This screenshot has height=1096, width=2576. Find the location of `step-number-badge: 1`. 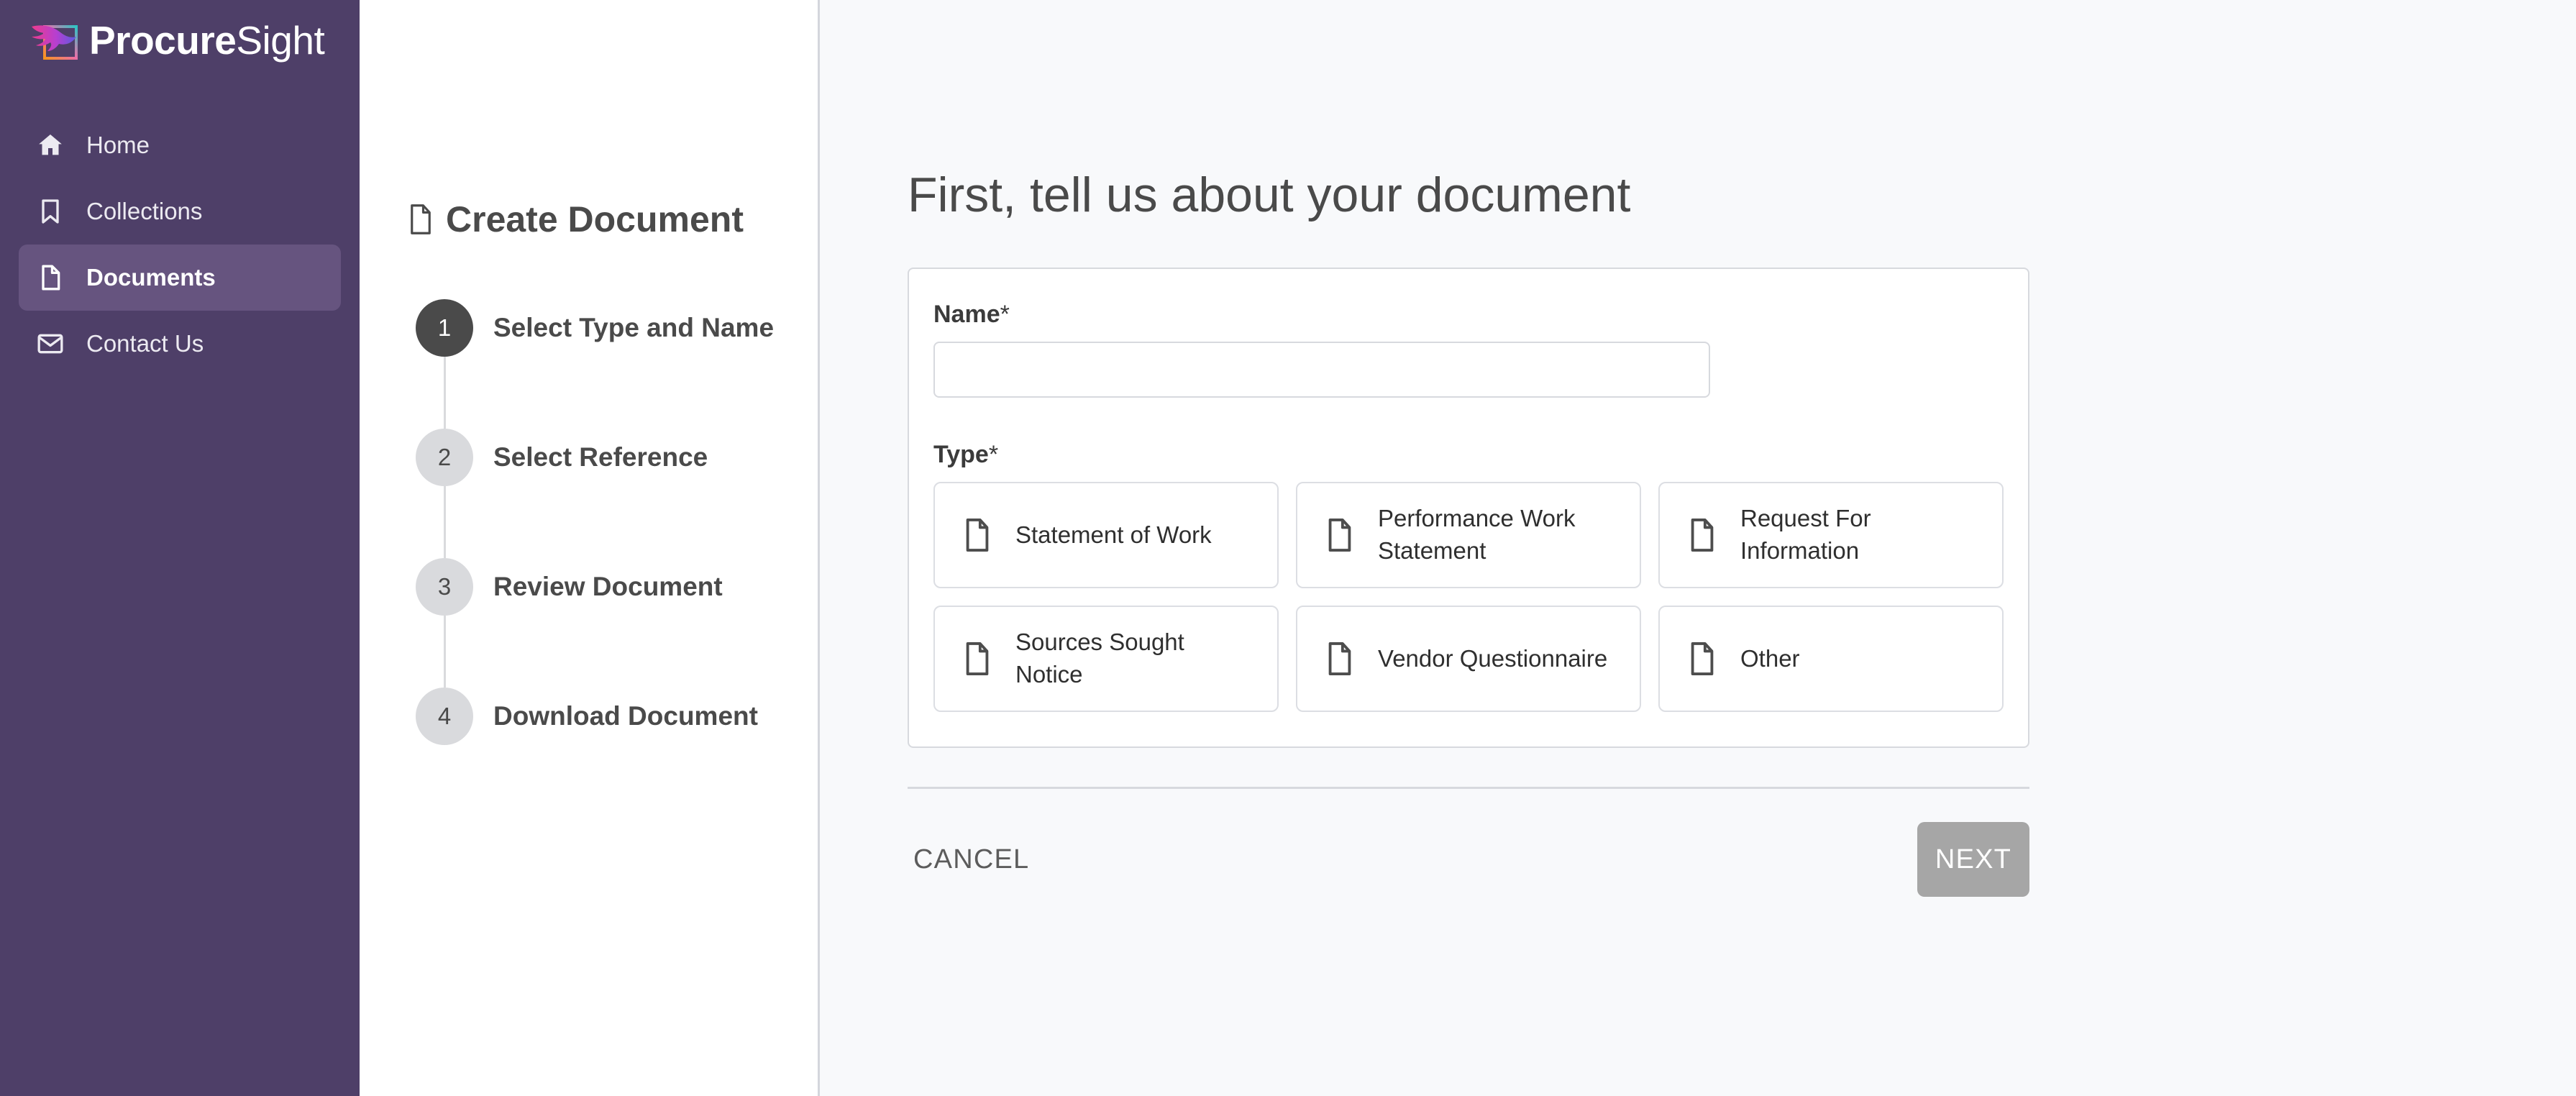

step-number-badge: 1 is located at coordinates (444, 328).